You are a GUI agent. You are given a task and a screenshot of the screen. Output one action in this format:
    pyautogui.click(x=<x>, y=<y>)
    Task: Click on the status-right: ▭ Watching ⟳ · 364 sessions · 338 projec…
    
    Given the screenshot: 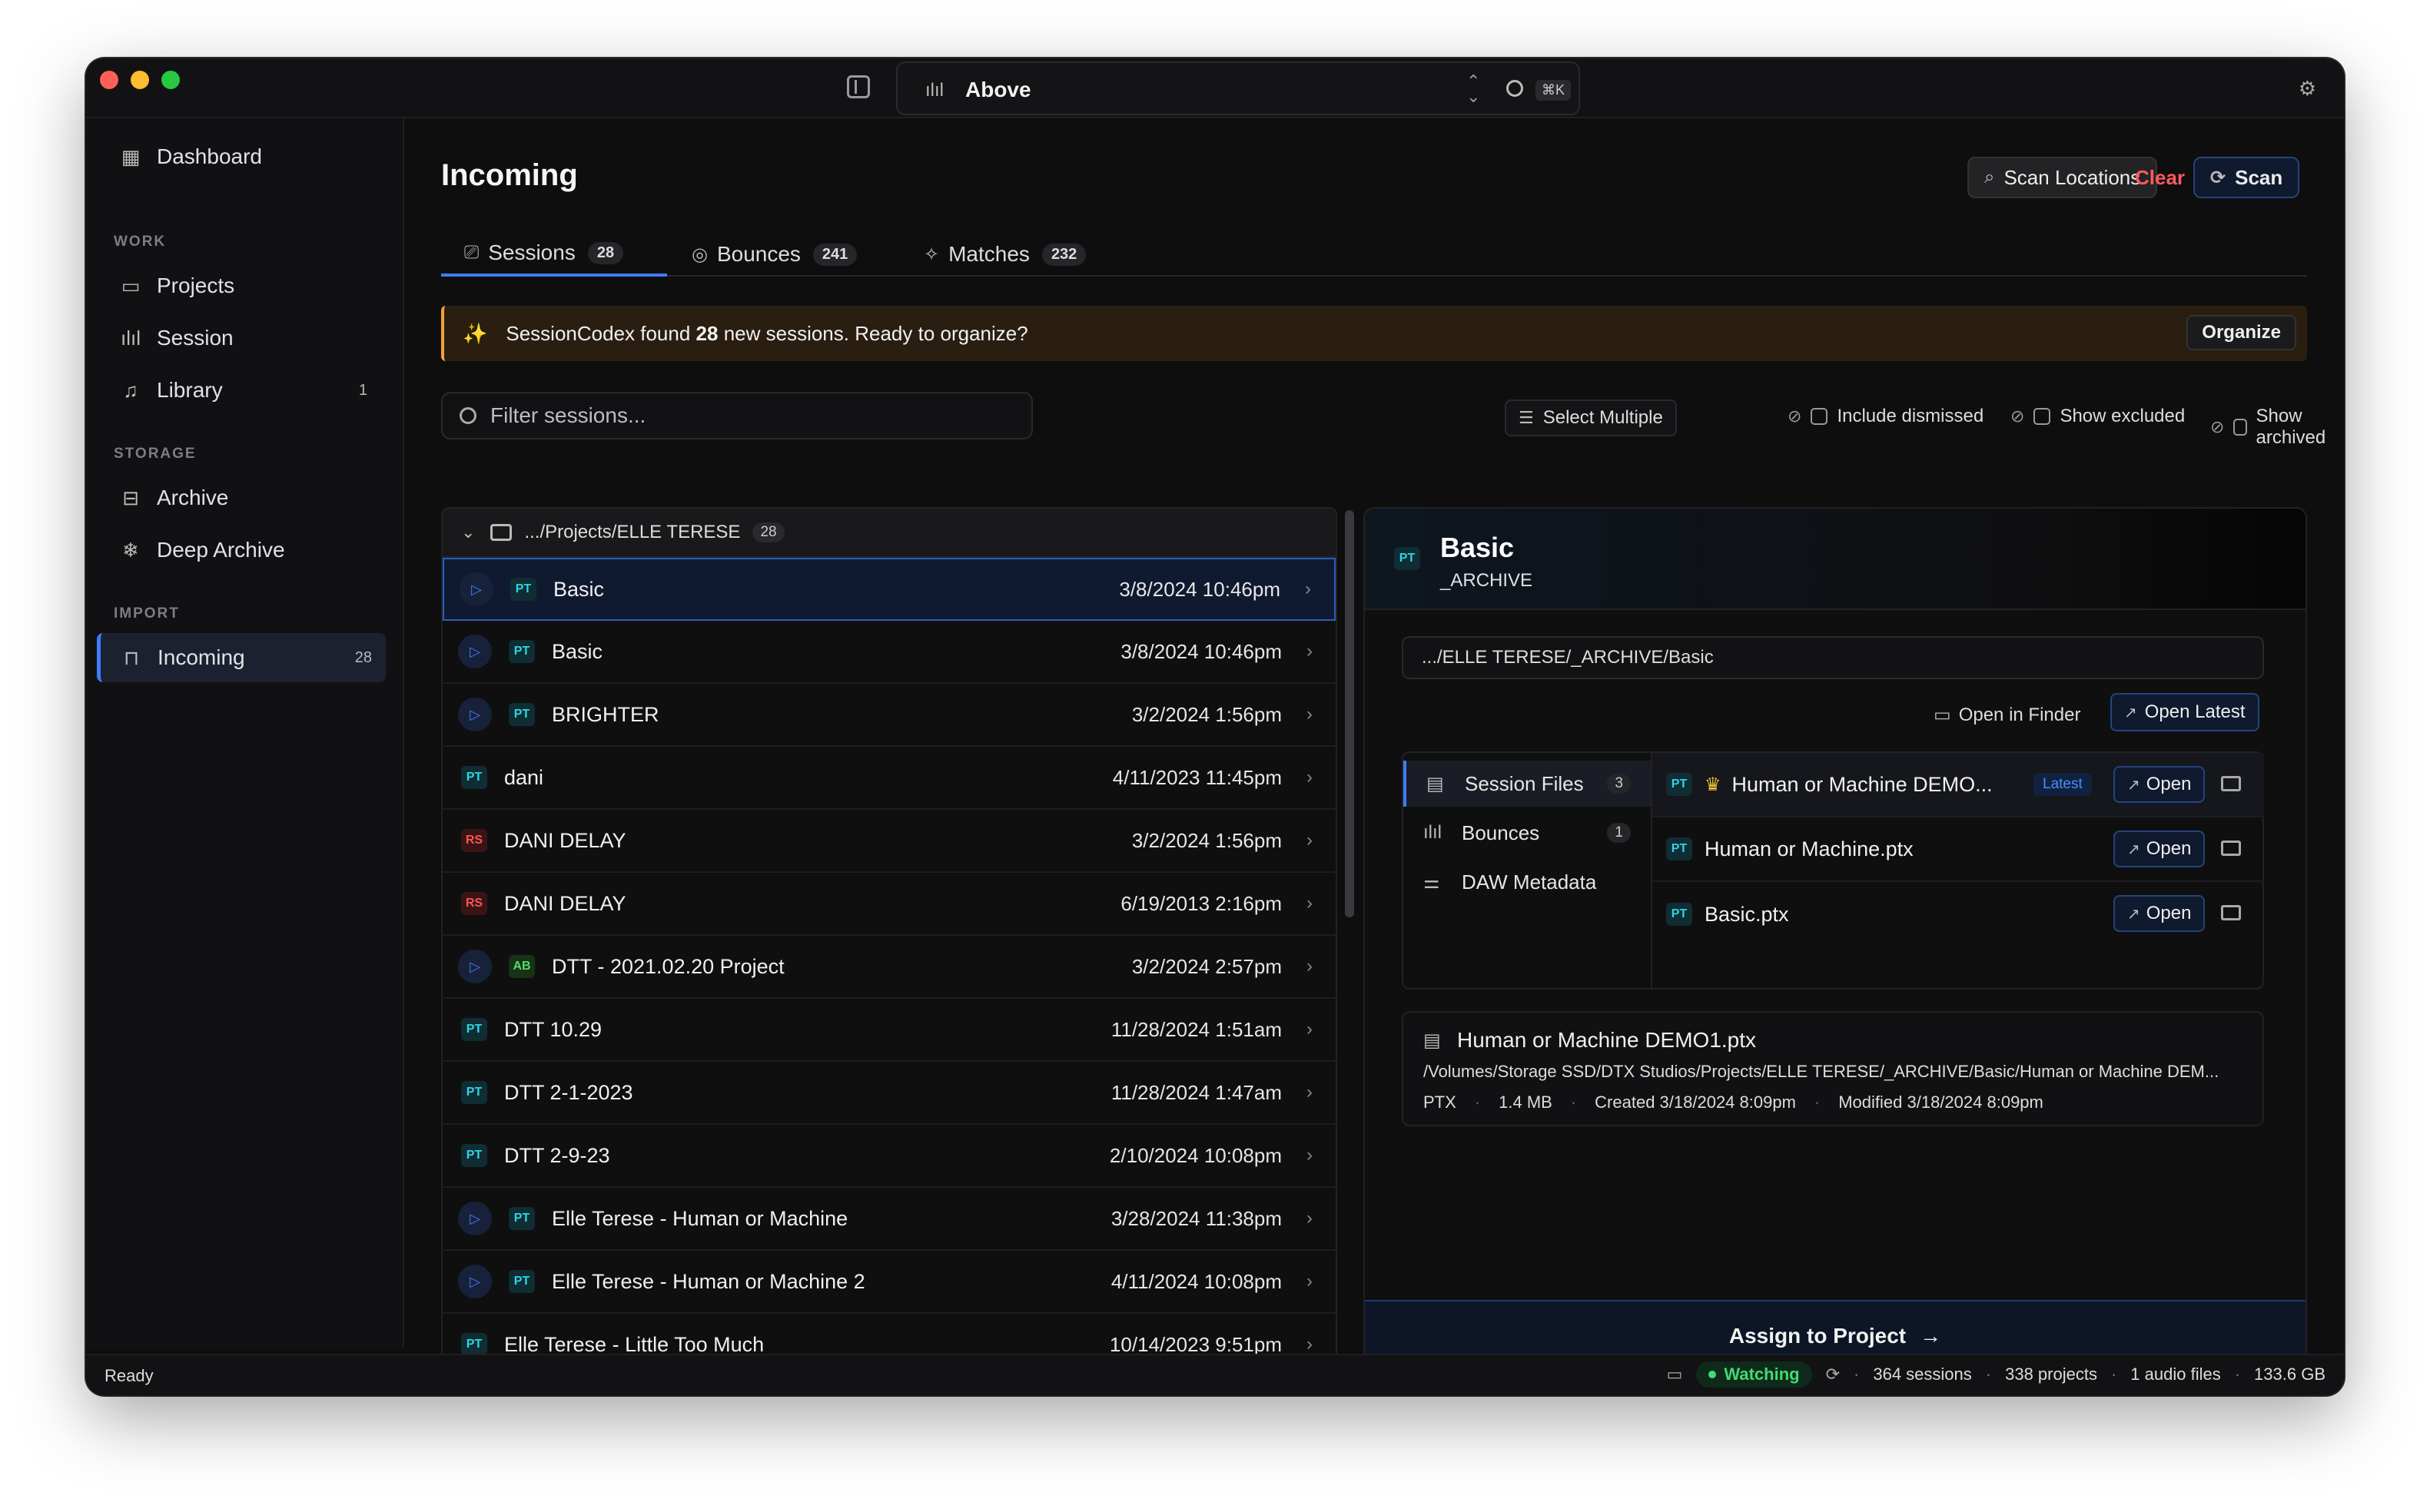 What is the action you would take?
    pyautogui.click(x=1996, y=1374)
    